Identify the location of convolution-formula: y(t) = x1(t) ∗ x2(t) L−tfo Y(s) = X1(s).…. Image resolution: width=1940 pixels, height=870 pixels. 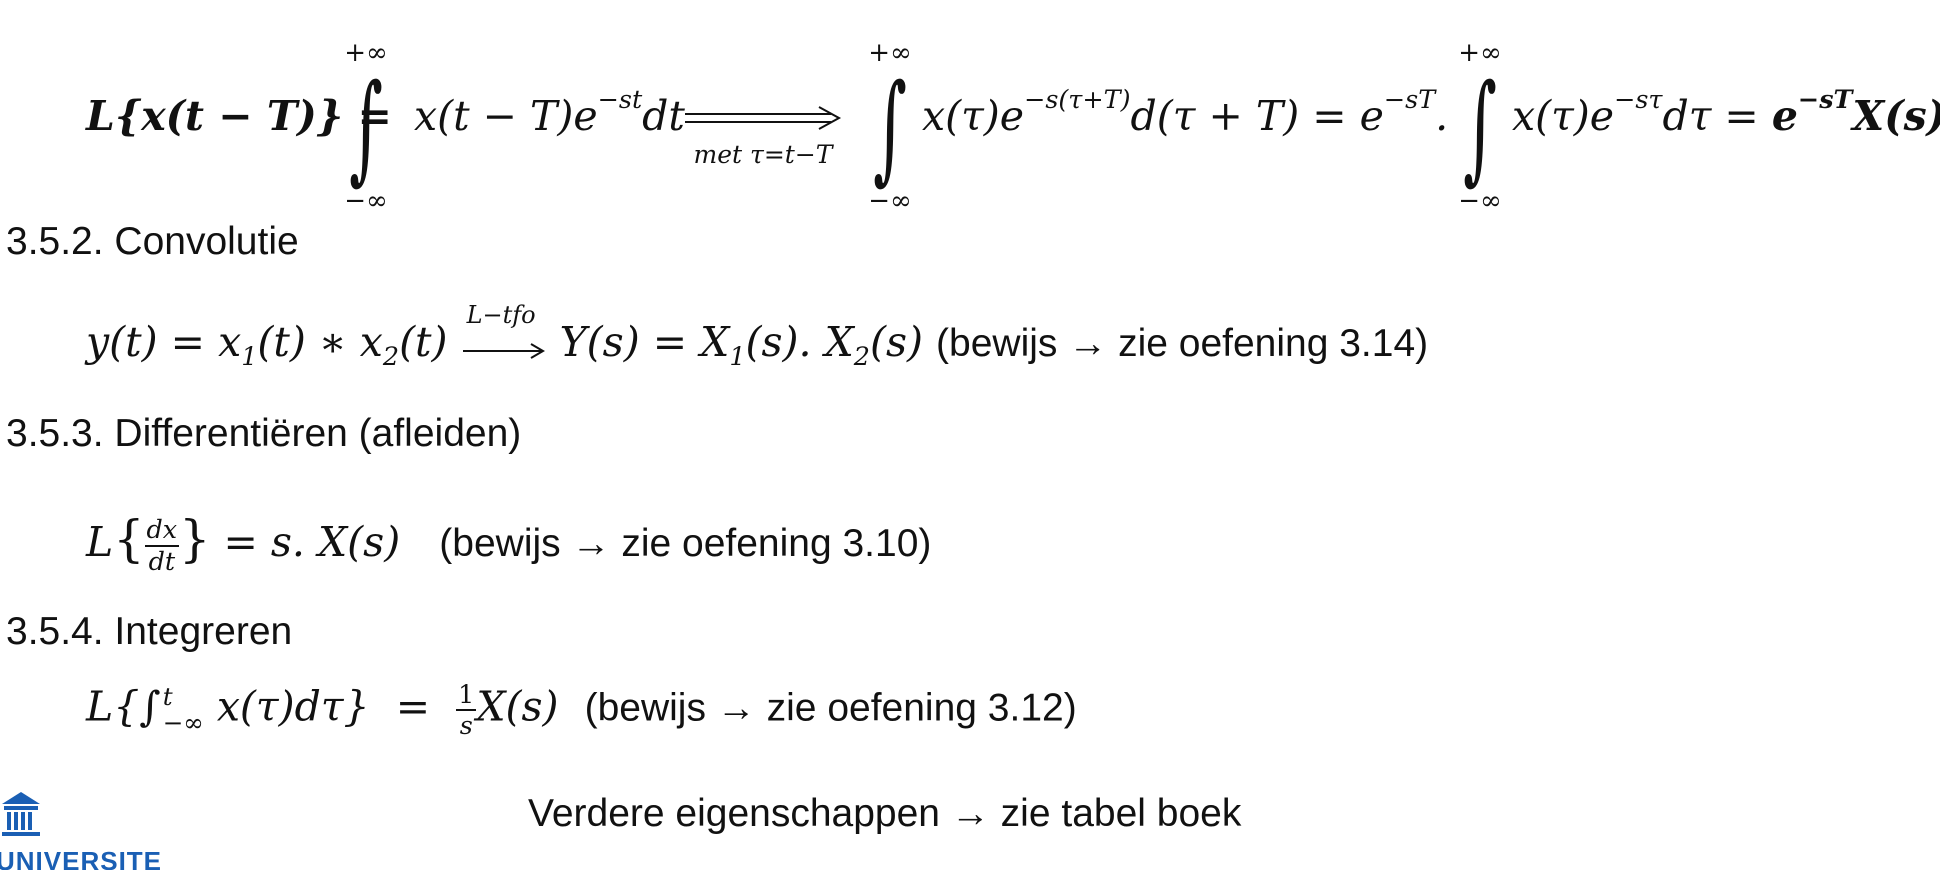
(757, 335).